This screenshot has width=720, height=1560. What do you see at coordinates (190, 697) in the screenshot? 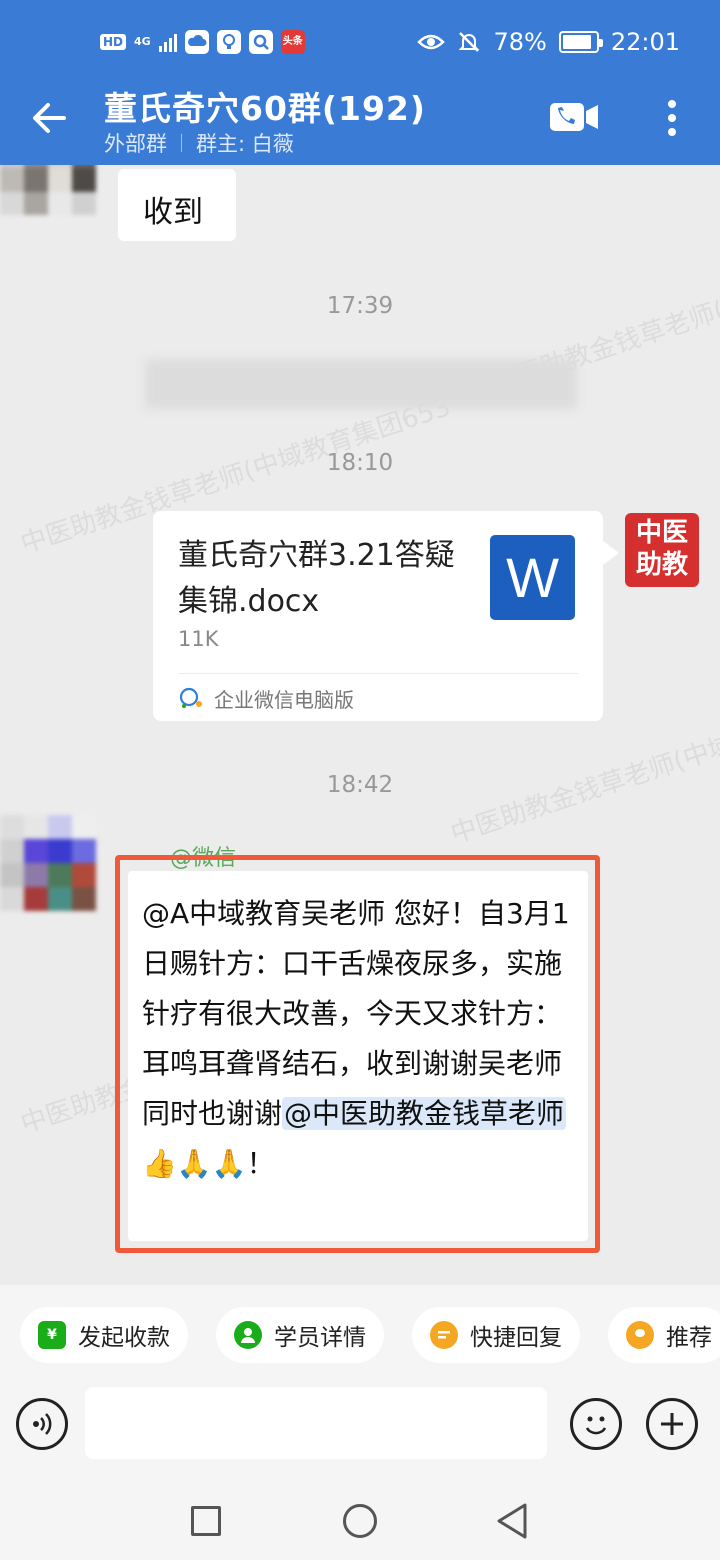
I see `wecom-icon` at bounding box center [190, 697].